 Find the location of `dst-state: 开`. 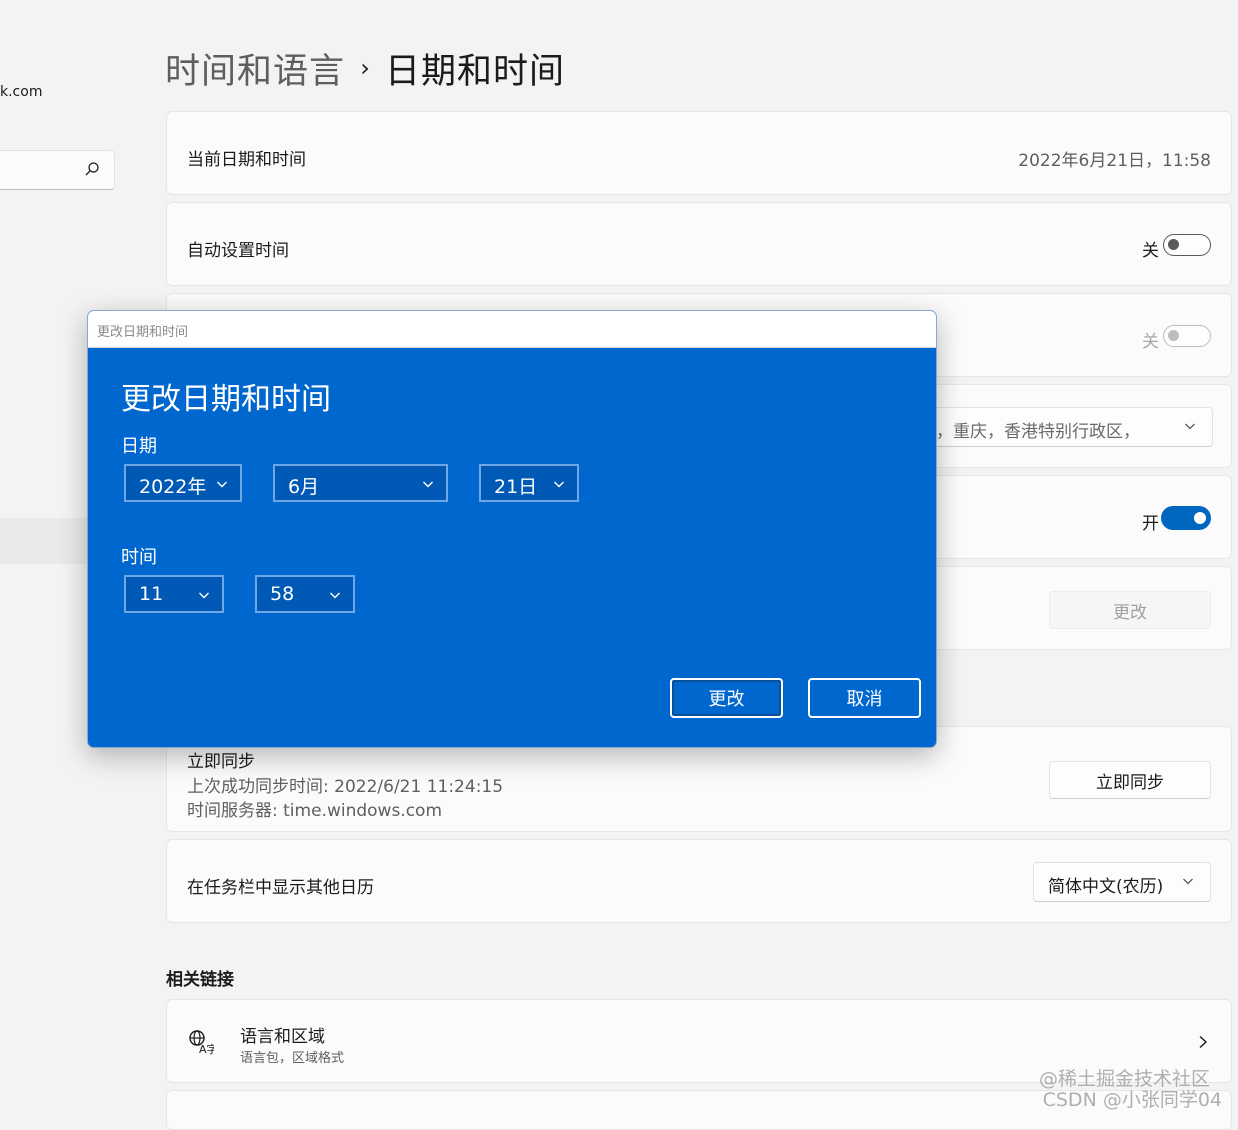

dst-state: 开 is located at coordinates (1150, 524).